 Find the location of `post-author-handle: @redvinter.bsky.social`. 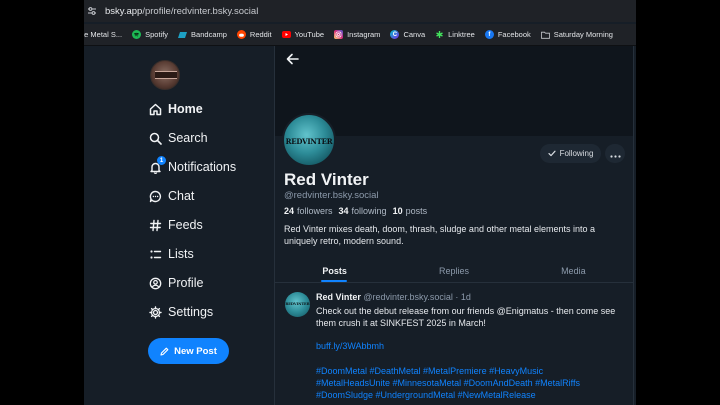

post-author-handle: @redvinter.bsky.social is located at coordinates (408, 297).